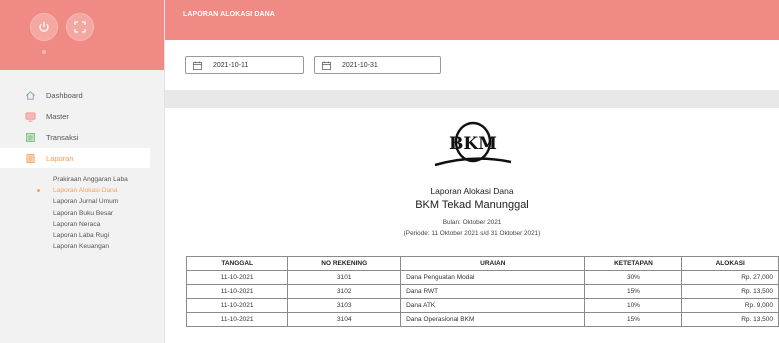 The height and width of the screenshot is (343, 779). I want to click on sidebar-item-laporan: Laporan, so click(75, 158).